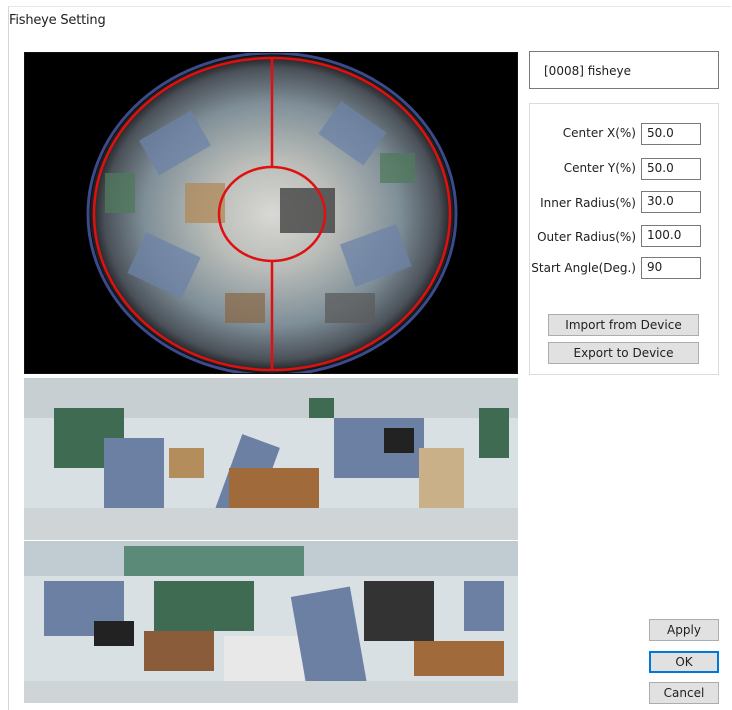 Image resolution: width=732 pixels, height=710 pixels. What do you see at coordinates (57, 20) in the screenshot?
I see `window-title: Fisheye Setting` at bounding box center [57, 20].